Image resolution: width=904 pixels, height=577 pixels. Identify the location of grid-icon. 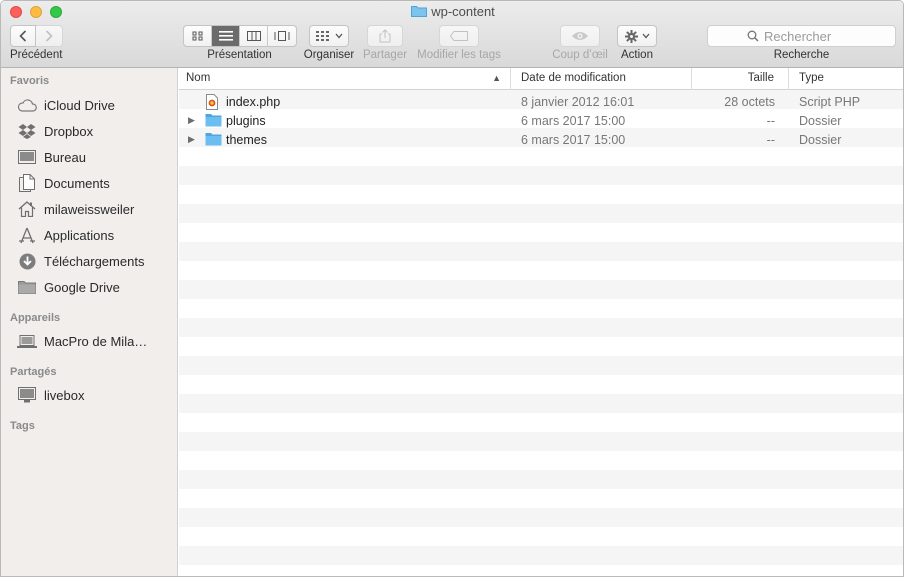
(197, 36).